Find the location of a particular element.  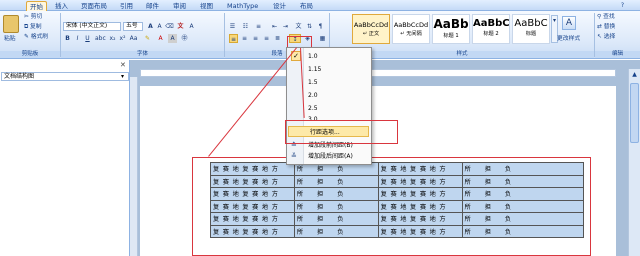

cut-button: ✂ 剪切 is located at coordinates (33, 17).